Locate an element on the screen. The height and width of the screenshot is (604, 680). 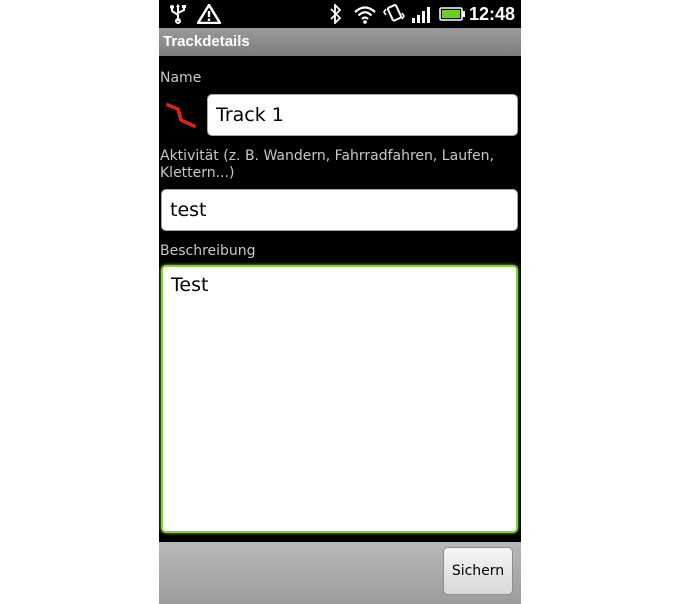
title-bar: Trackdetails is located at coordinates (340, 42).